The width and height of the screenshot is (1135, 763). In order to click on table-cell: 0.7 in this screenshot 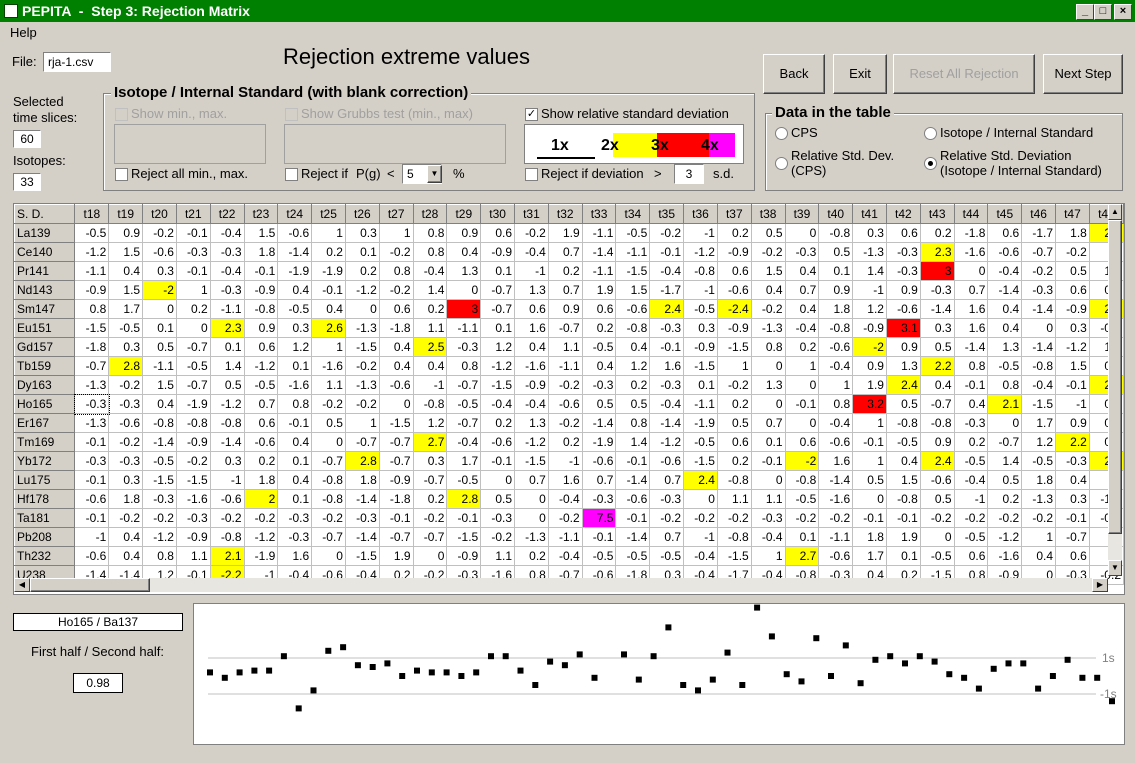, I will do `click(667, 537)`.